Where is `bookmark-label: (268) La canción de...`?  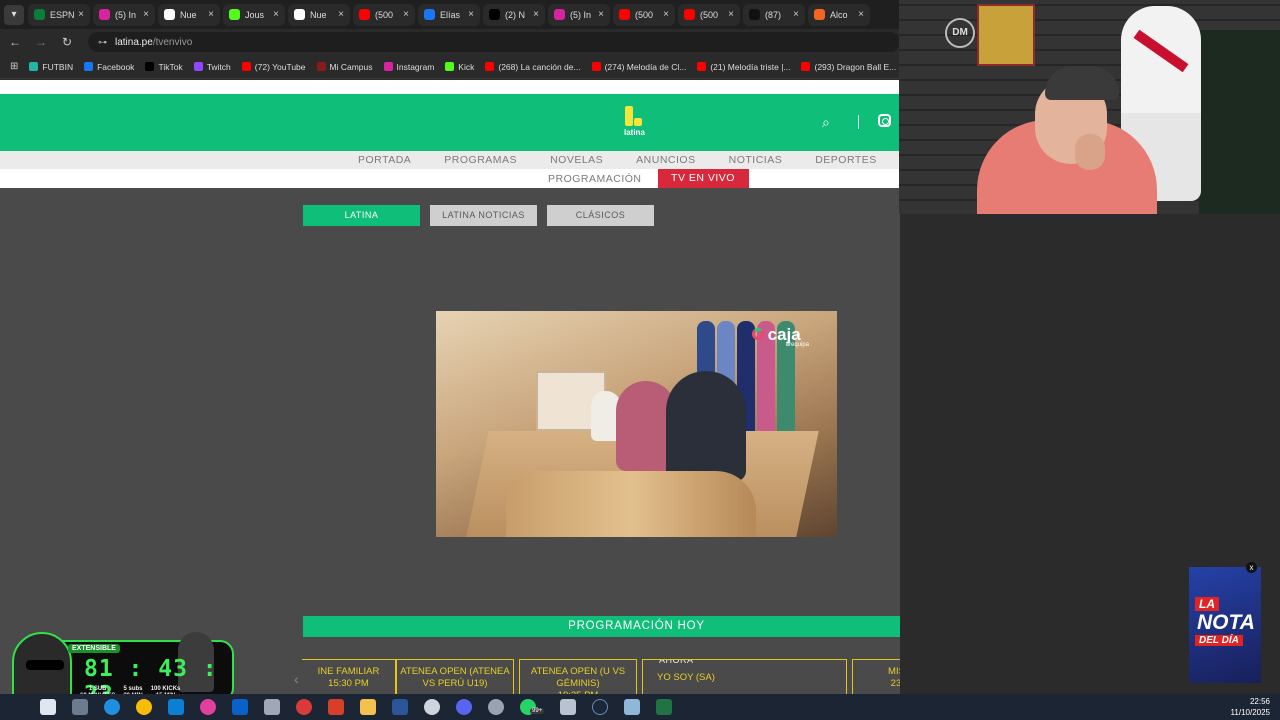
bookmark-label: (268) La canción de... is located at coordinates (539, 66).